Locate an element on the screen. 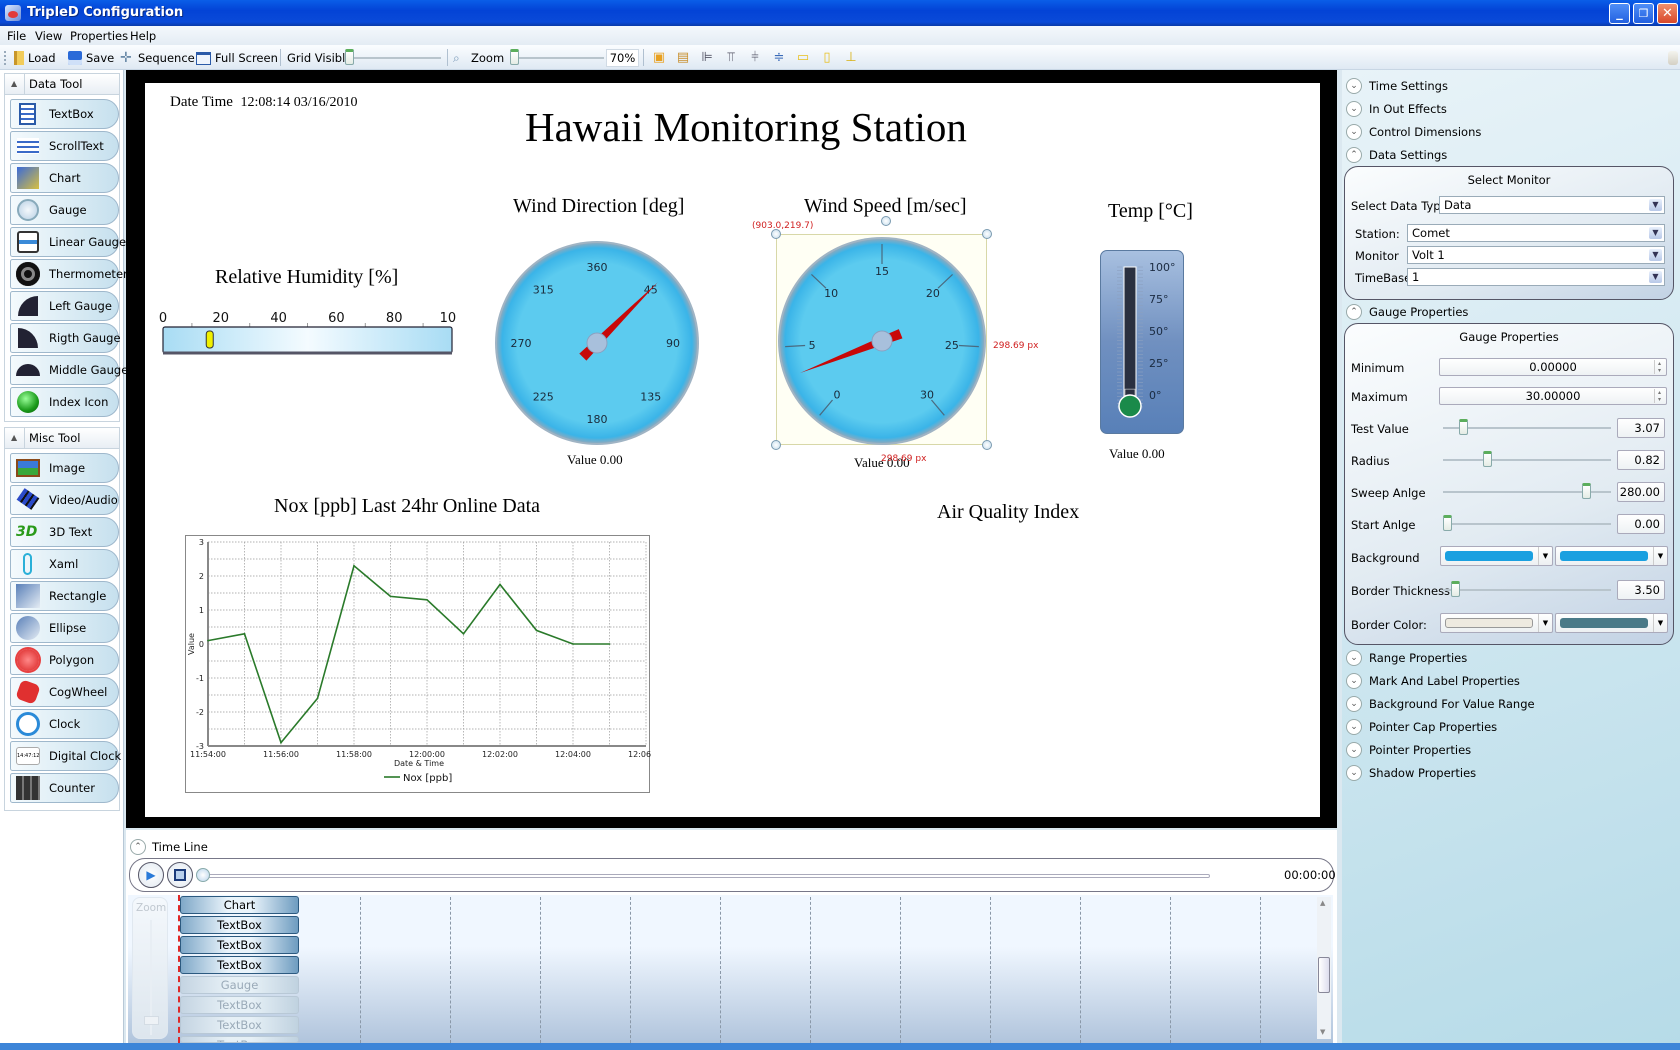  timeline-header: ⌃ Time Line is located at coordinates (169, 847).